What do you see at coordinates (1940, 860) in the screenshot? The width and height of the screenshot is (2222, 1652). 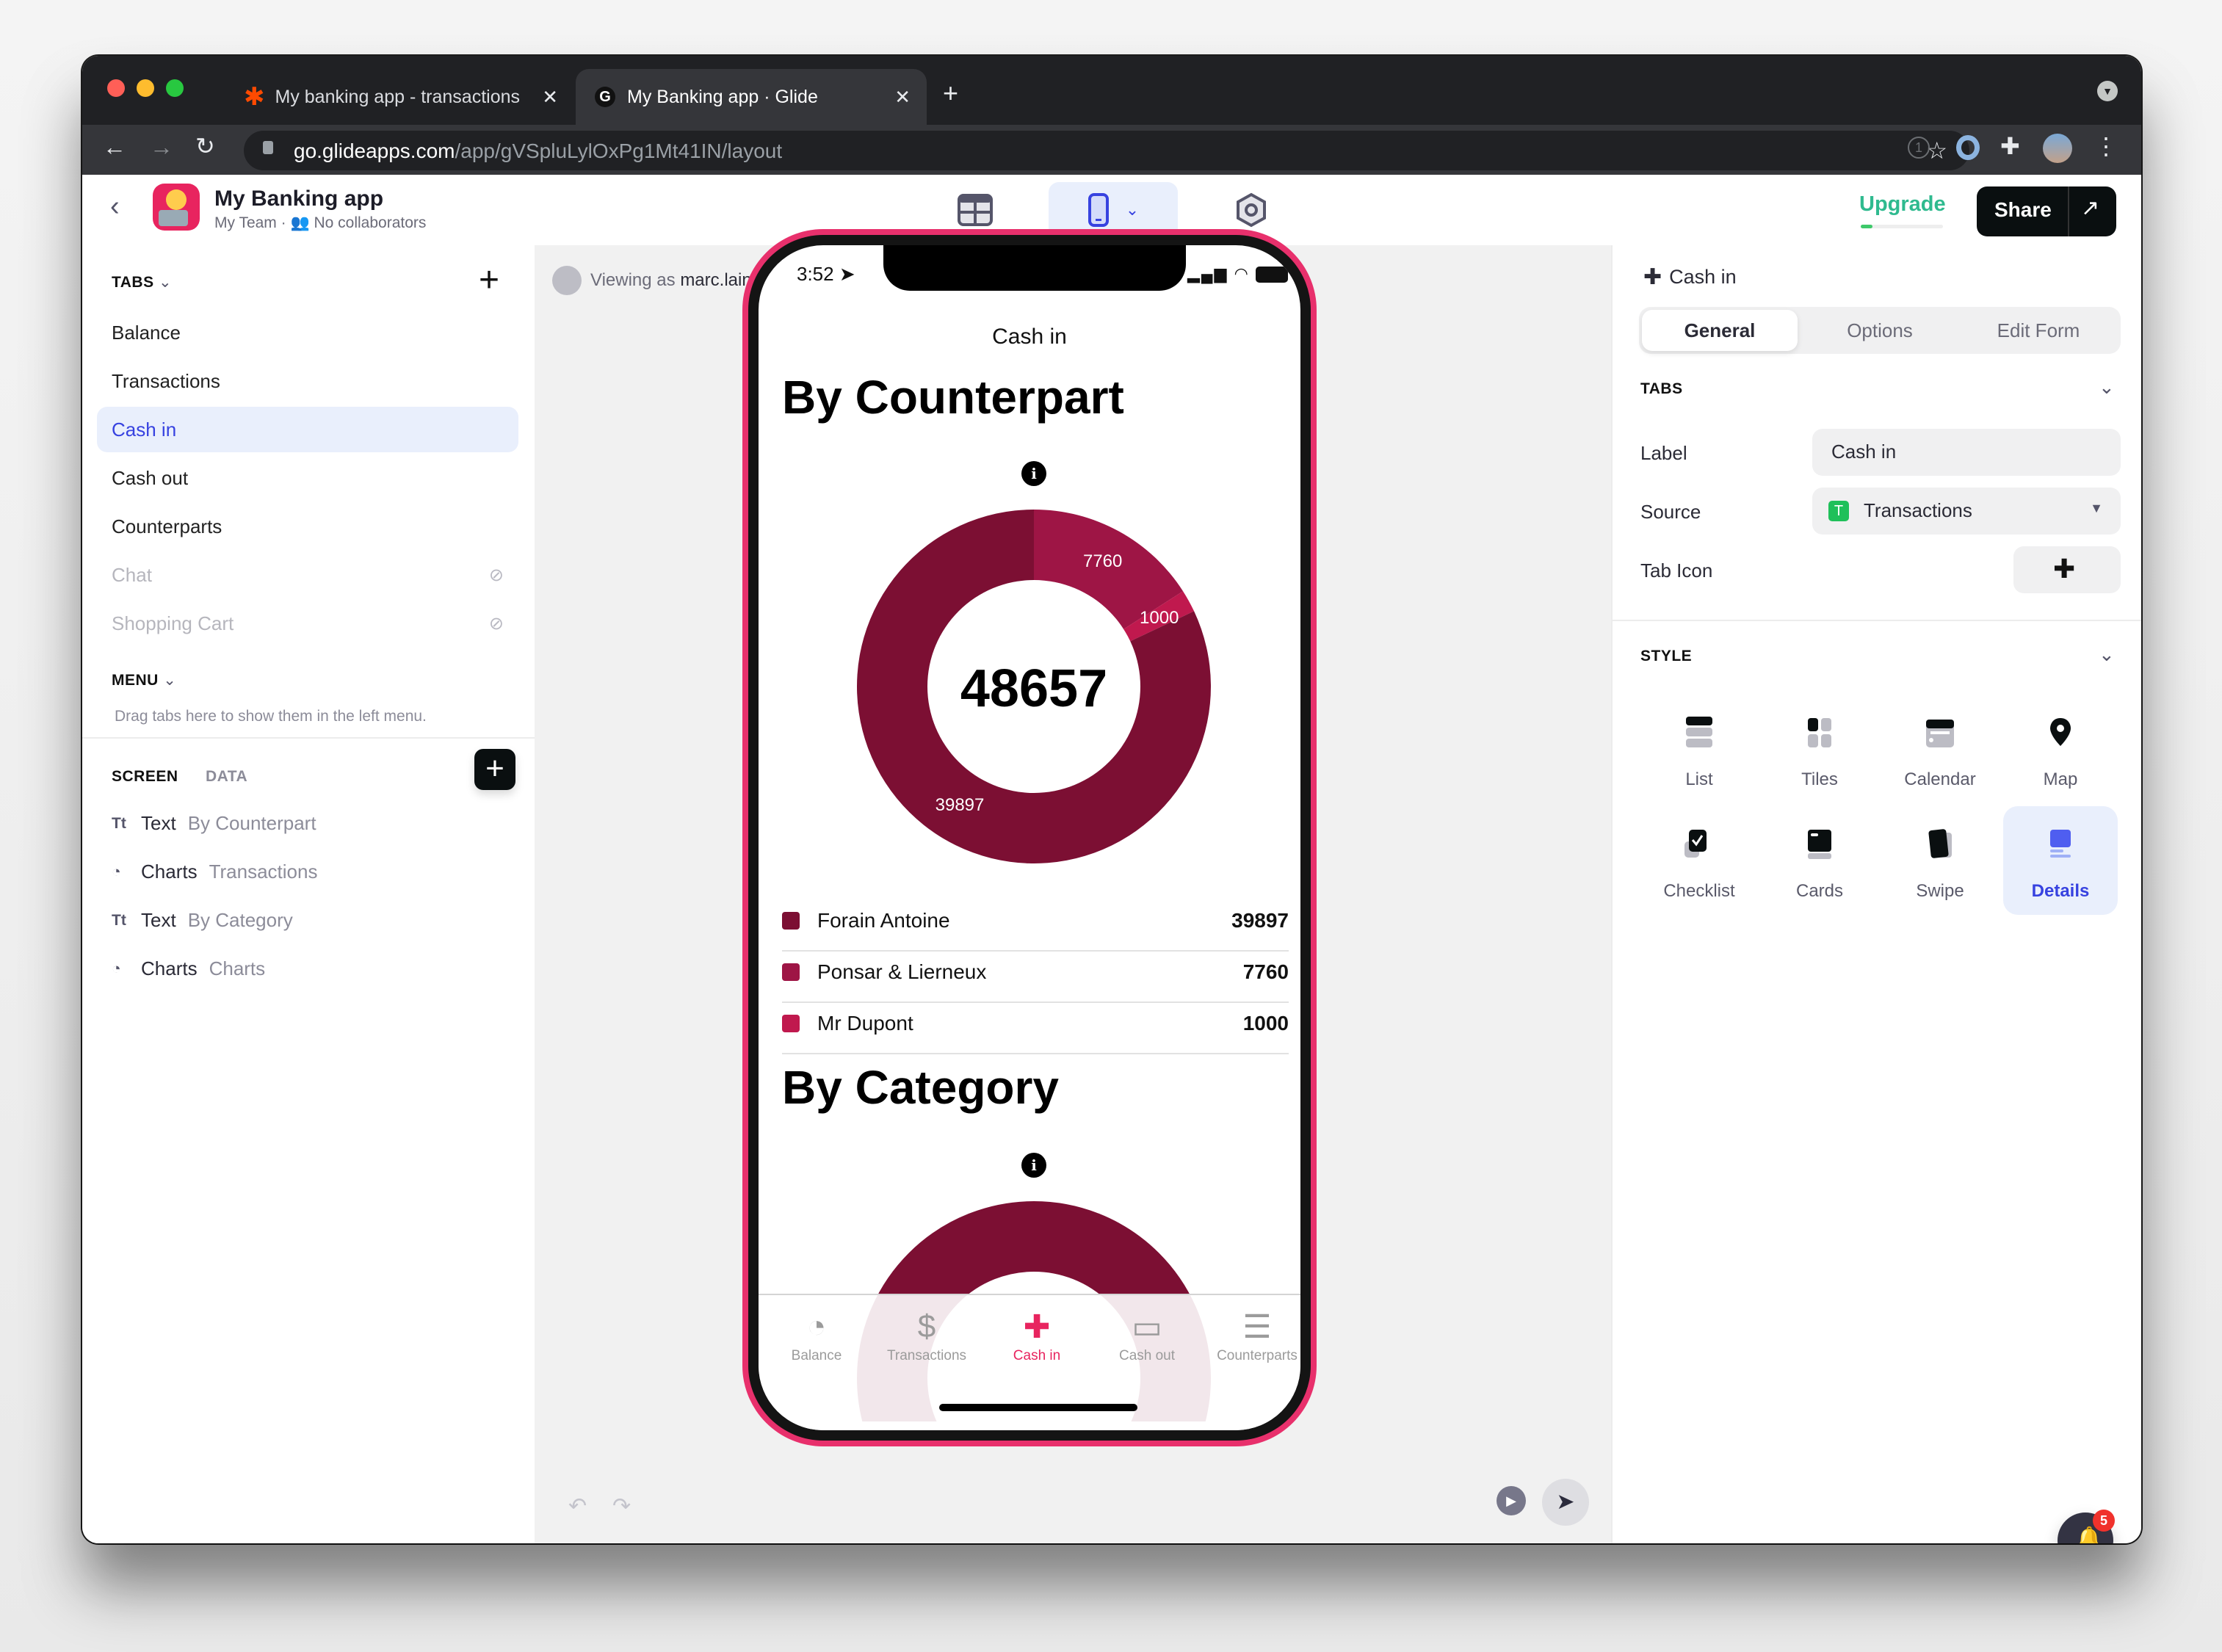 I see `style-swipe: Swipe` at bounding box center [1940, 860].